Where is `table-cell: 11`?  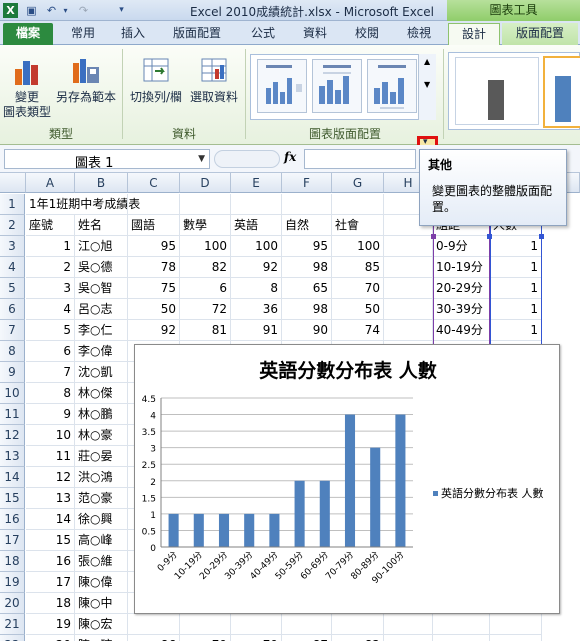
table-cell: 11 is located at coordinates (50, 456).